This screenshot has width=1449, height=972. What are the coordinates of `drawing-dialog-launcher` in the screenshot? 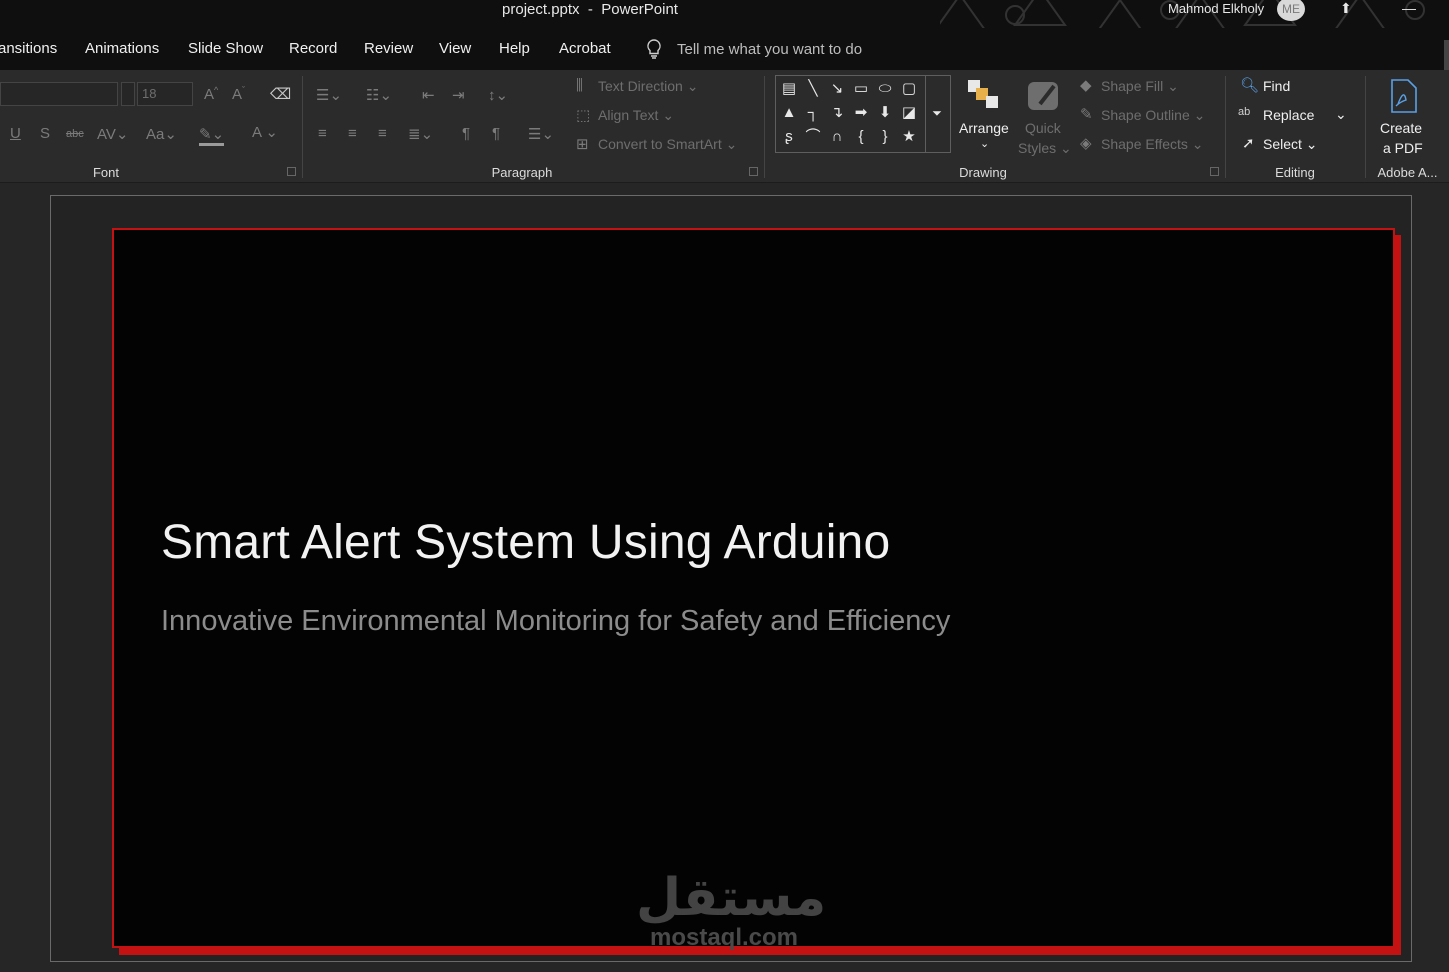 It's located at (1214, 171).